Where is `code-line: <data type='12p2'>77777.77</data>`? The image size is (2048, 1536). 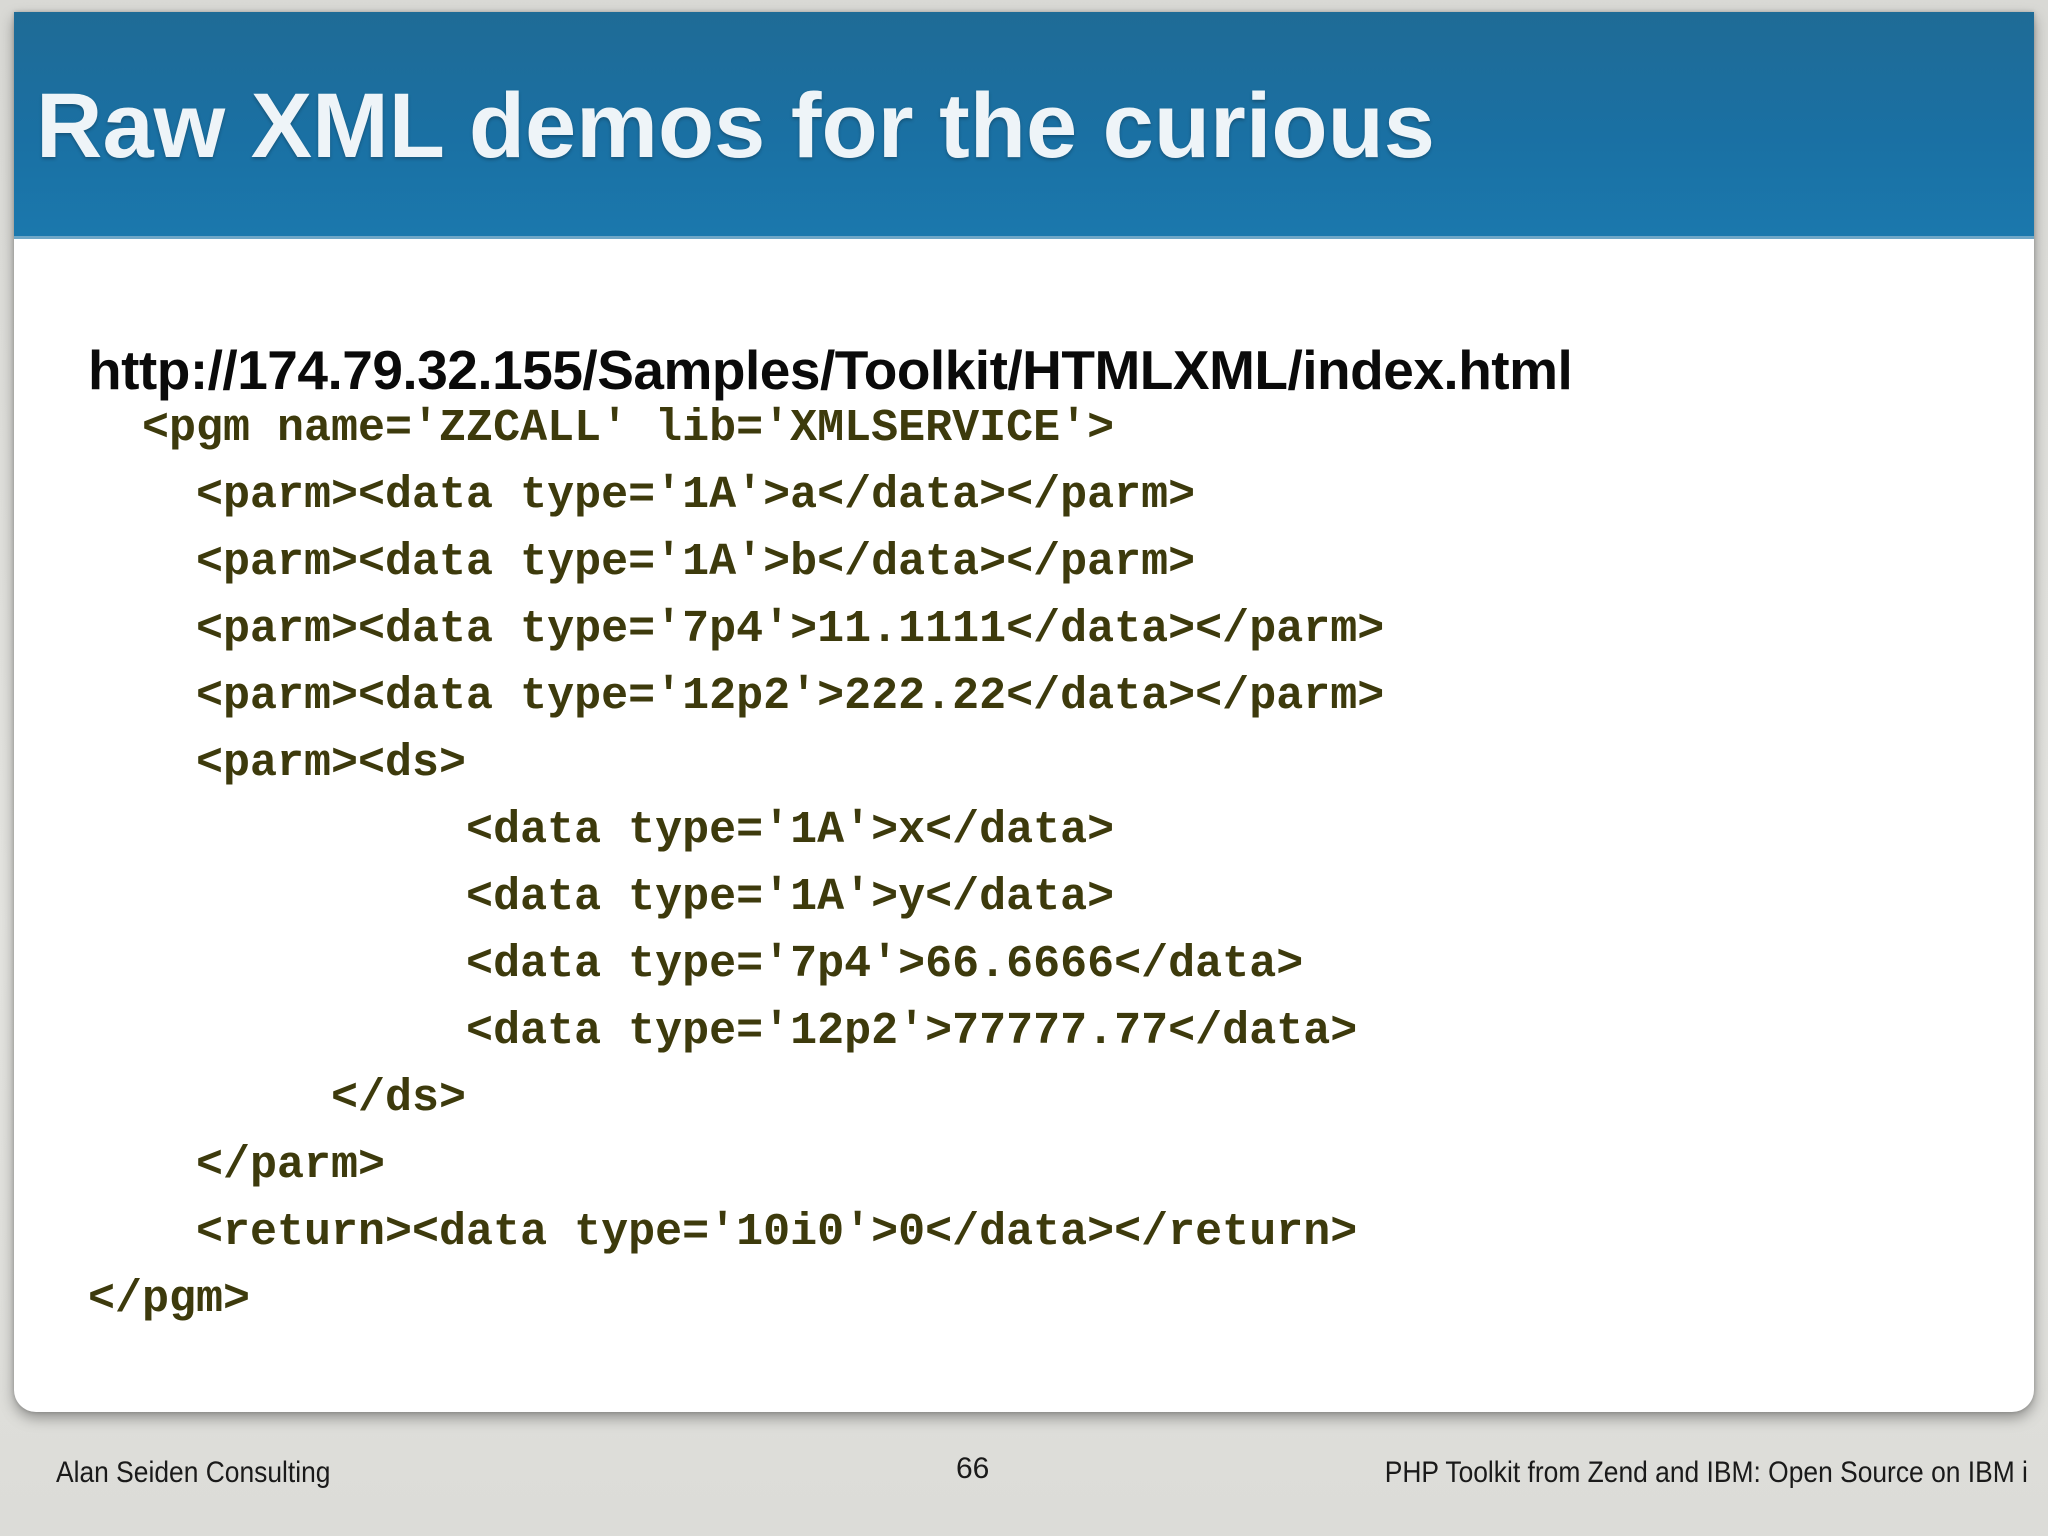 code-line: <data type='12p2'>77777.77</data> is located at coordinates (723, 1031).